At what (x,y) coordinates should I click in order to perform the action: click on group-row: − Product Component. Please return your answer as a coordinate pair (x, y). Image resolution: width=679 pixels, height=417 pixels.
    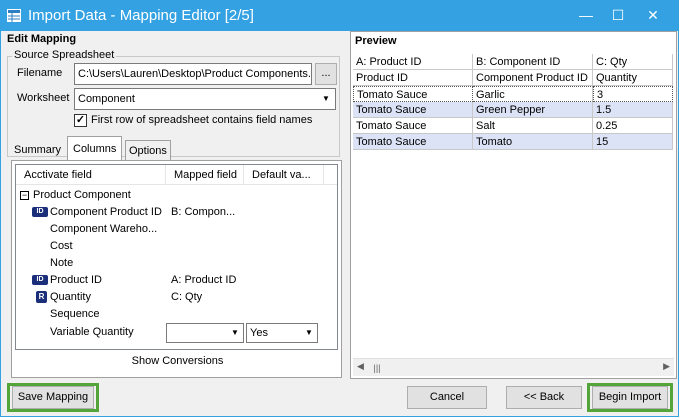
    Looking at the image, I should click on (176, 195).